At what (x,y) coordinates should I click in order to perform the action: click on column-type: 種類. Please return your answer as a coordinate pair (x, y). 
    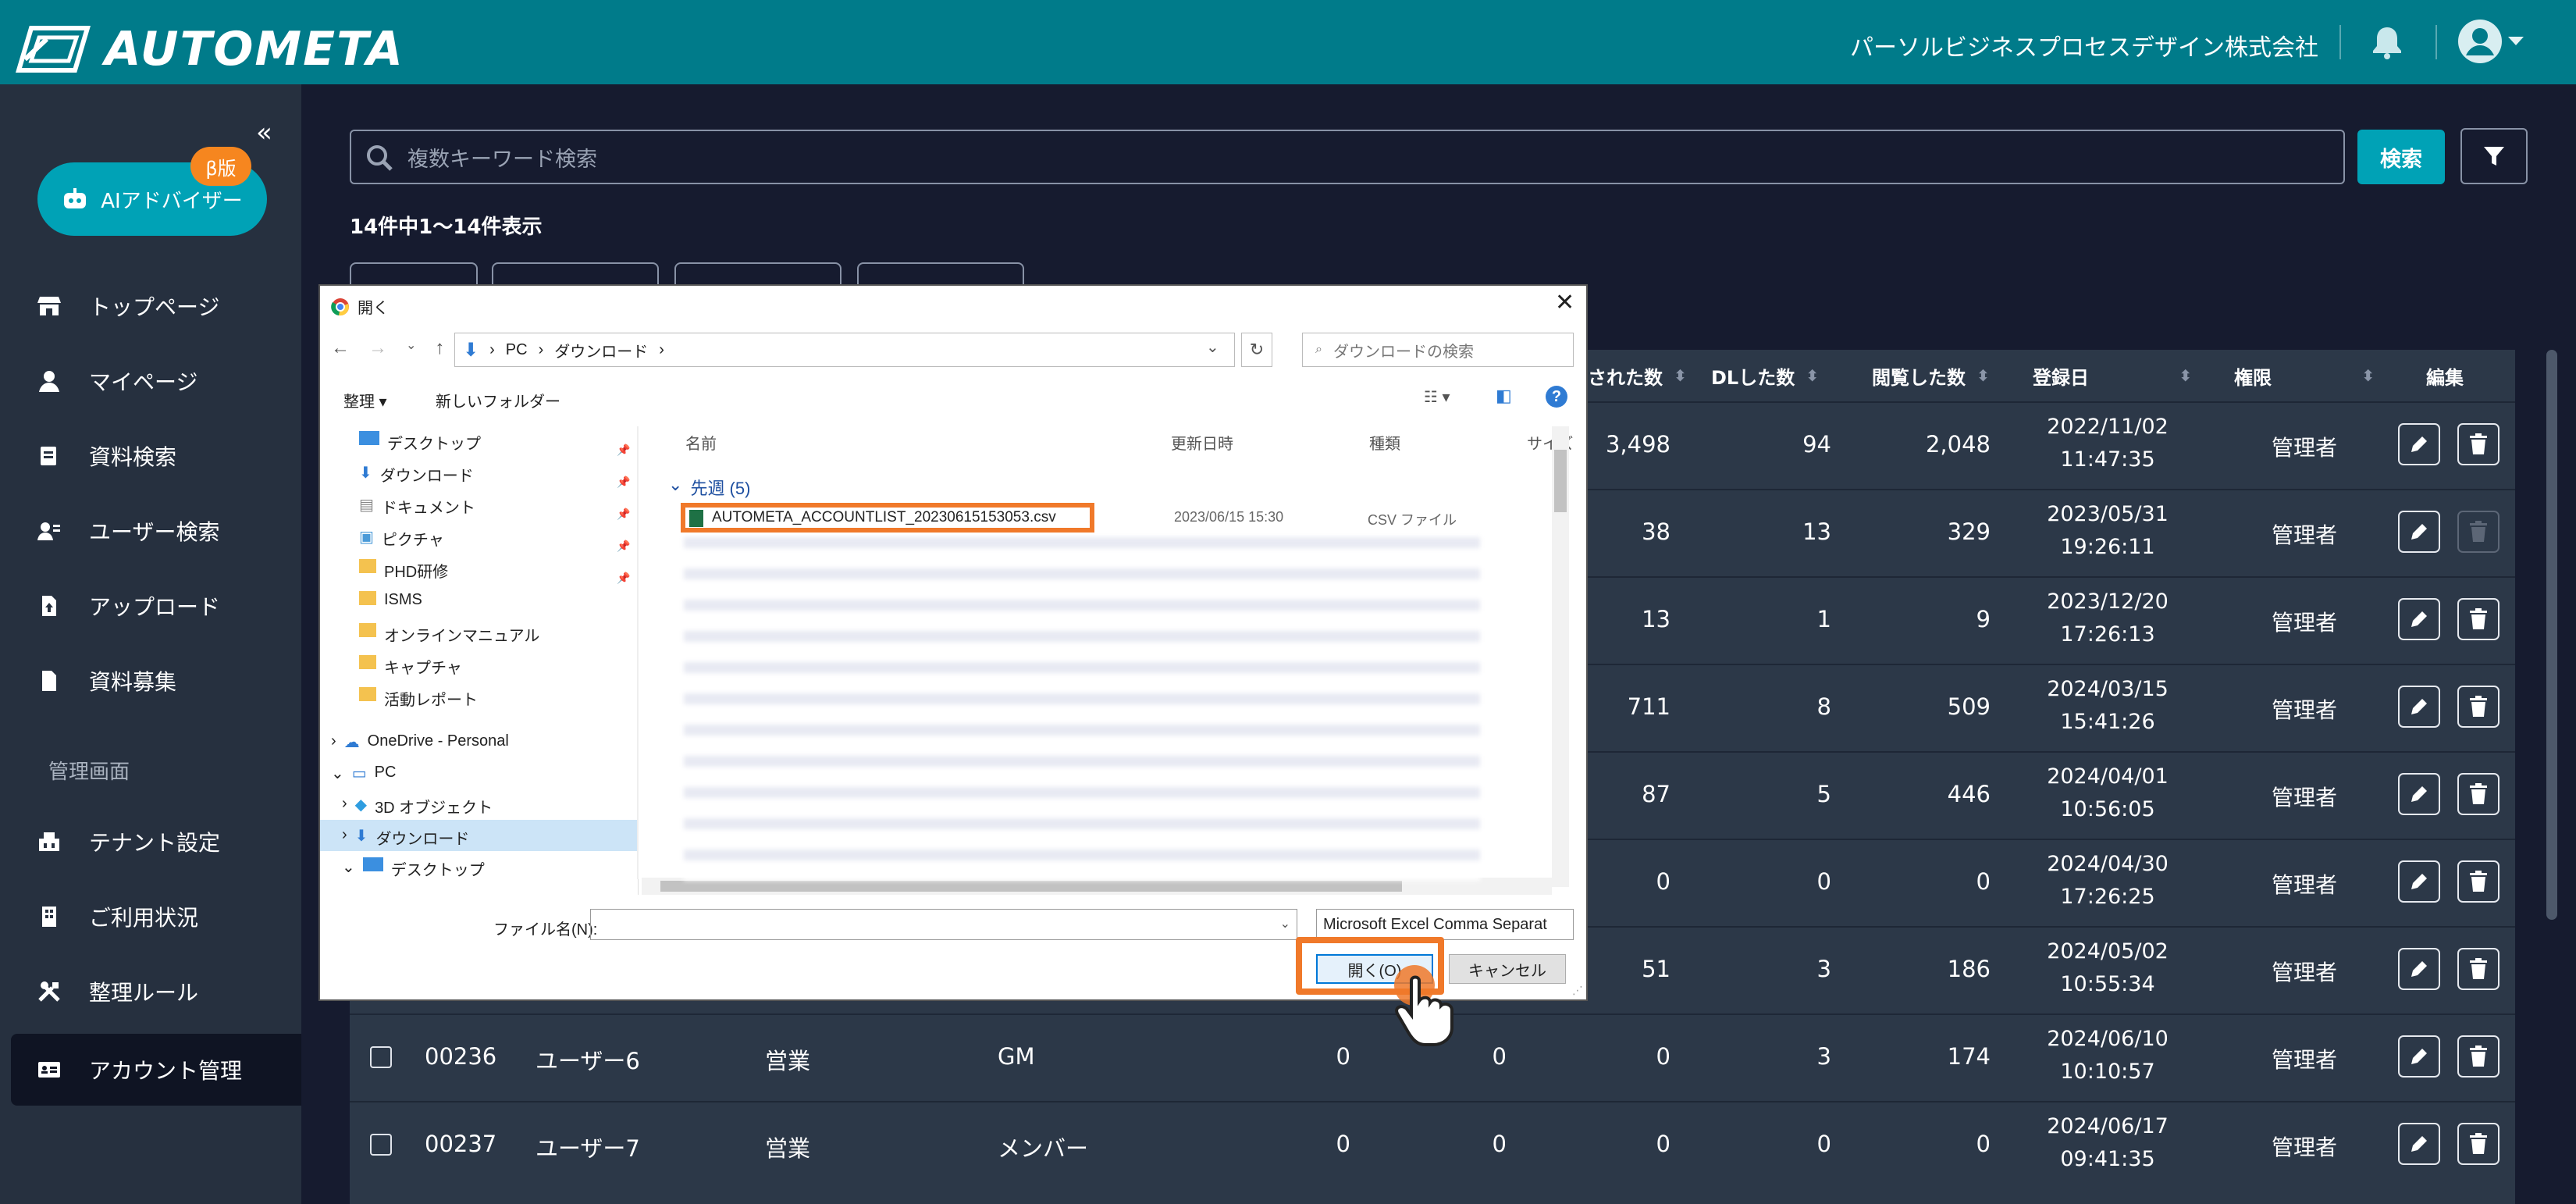
    Looking at the image, I should click on (1384, 442).